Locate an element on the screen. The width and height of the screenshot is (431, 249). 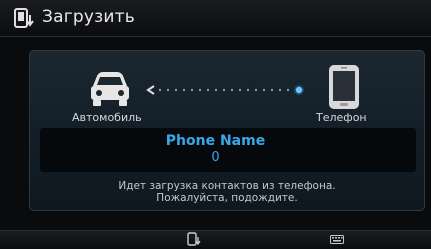
page-title: Загрузить is located at coordinates (88, 17).